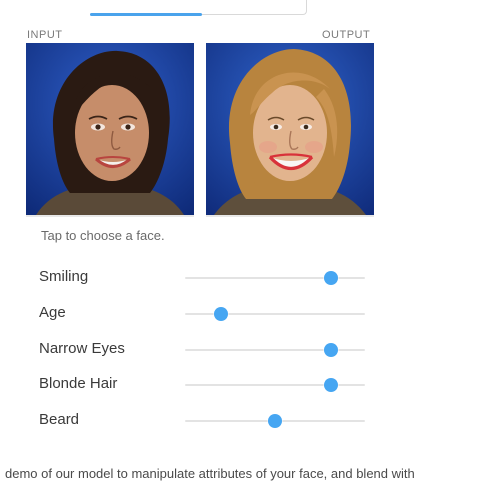 The image size is (504, 481). I want to click on slider-label-age: Age, so click(52, 312).